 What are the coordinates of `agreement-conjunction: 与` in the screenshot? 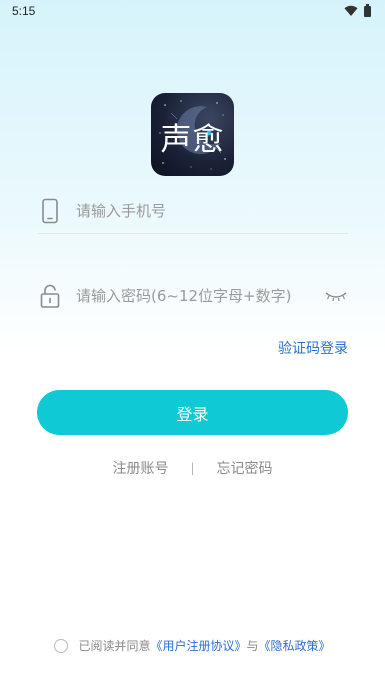 It's located at (252, 646).